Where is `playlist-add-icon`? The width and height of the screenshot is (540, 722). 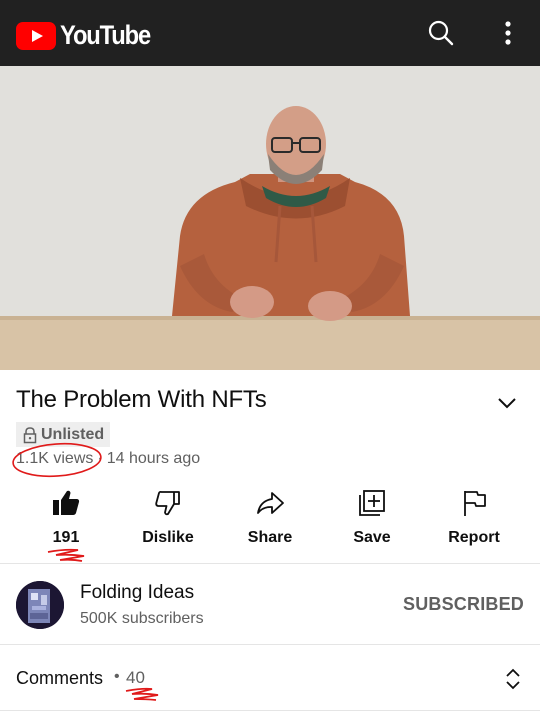
playlist-add-icon is located at coordinates (372, 503).